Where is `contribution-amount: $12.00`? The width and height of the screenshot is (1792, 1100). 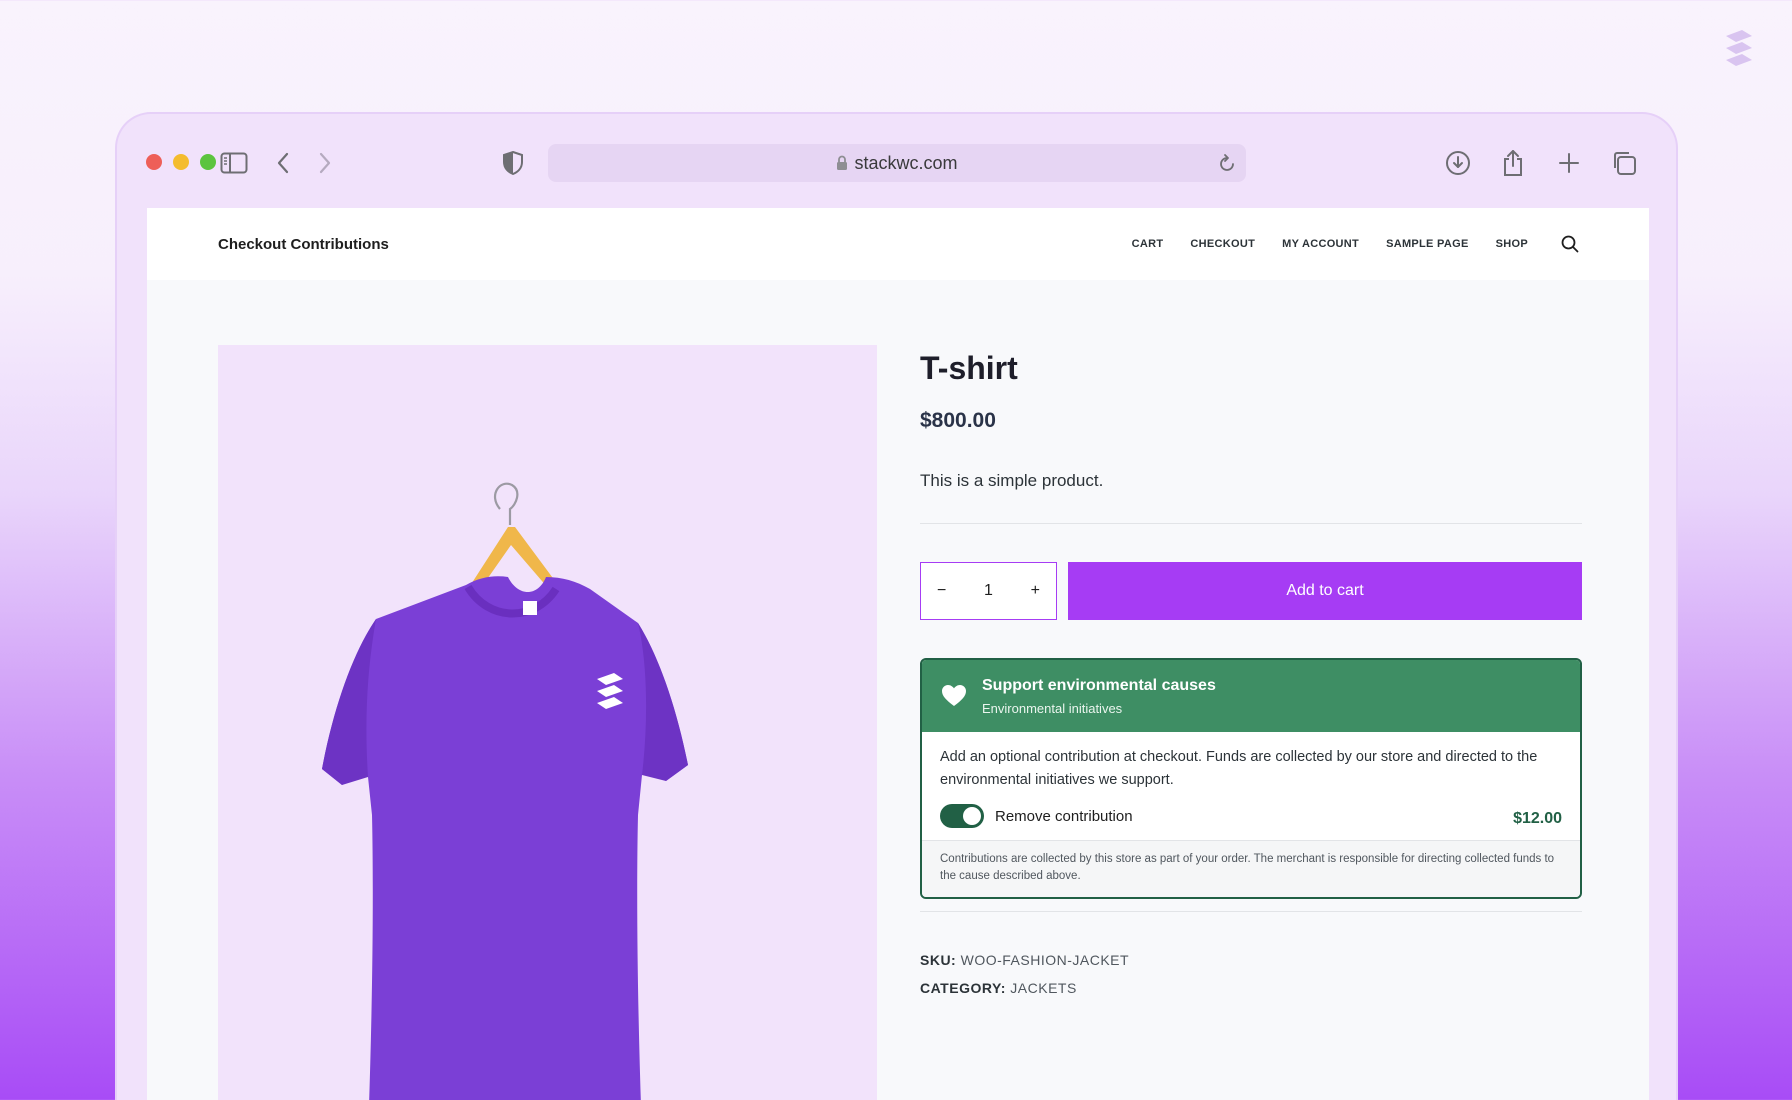 contribution-amount: $12.00 is located at coordinates (1537, 818).